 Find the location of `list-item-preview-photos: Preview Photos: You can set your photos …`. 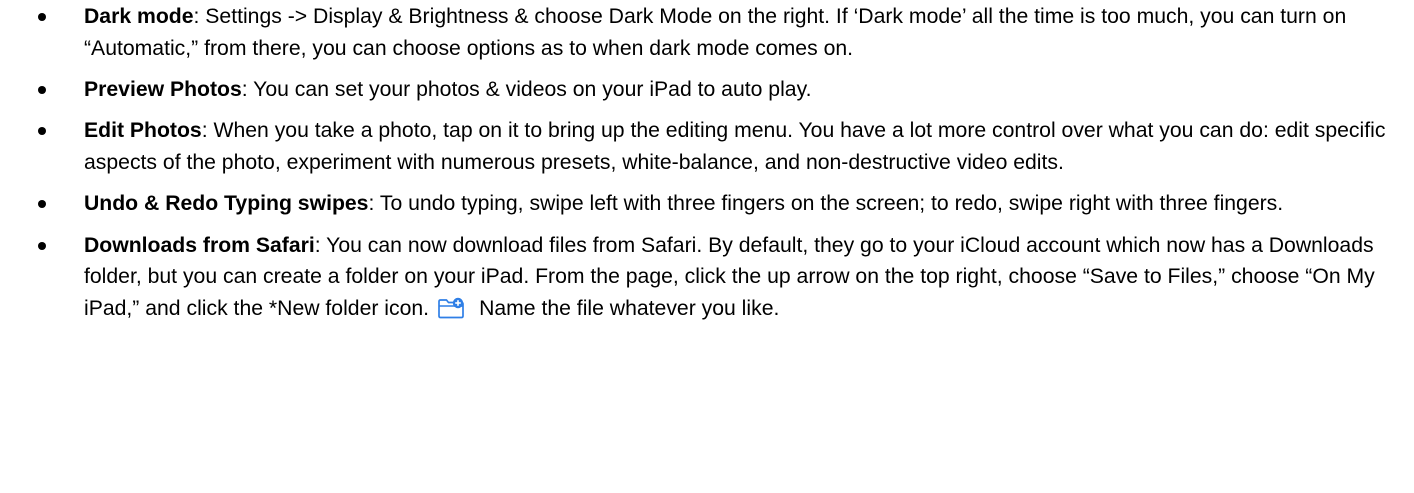

list-item-preview-photos: Preview Photos: You can set your photos … is located at coordinates (707, 90).